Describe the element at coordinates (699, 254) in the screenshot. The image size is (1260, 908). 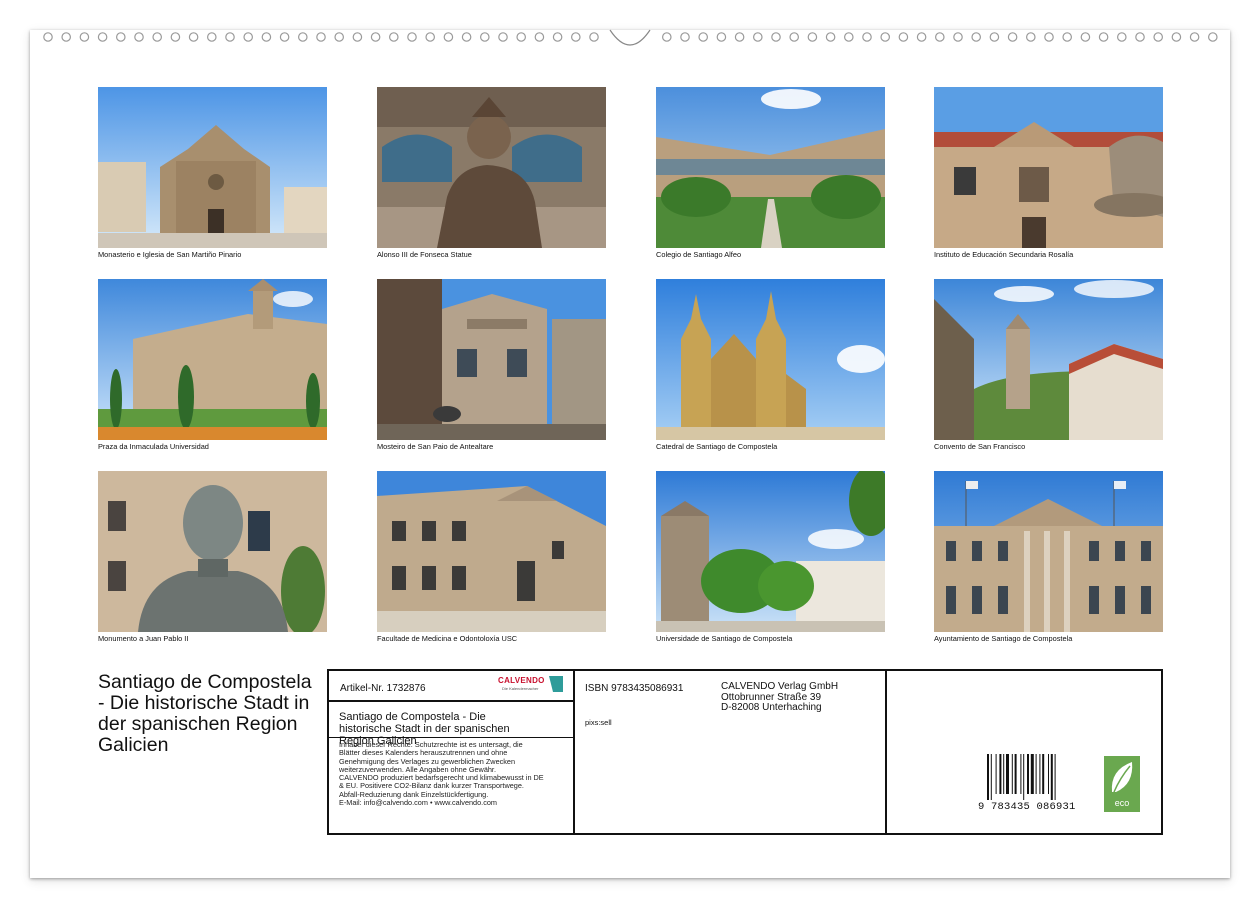
I see `photo-caption: Colegio de Santiago Alfeo` at that location.